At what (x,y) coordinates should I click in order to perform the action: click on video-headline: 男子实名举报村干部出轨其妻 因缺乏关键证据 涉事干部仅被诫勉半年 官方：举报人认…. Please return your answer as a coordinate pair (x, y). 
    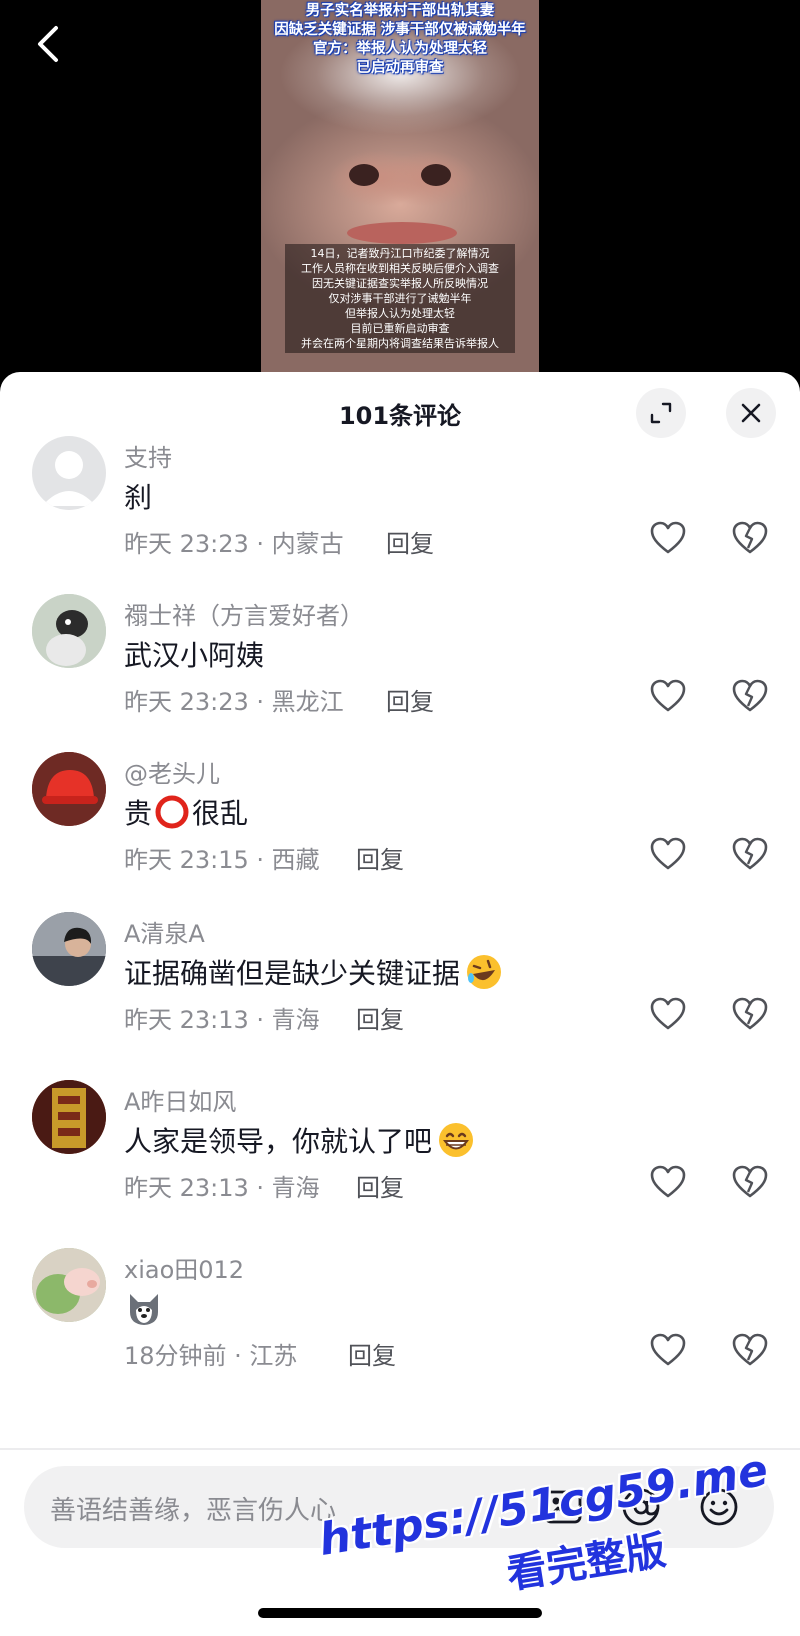
    Looking at the image, I should click on (400, 40).